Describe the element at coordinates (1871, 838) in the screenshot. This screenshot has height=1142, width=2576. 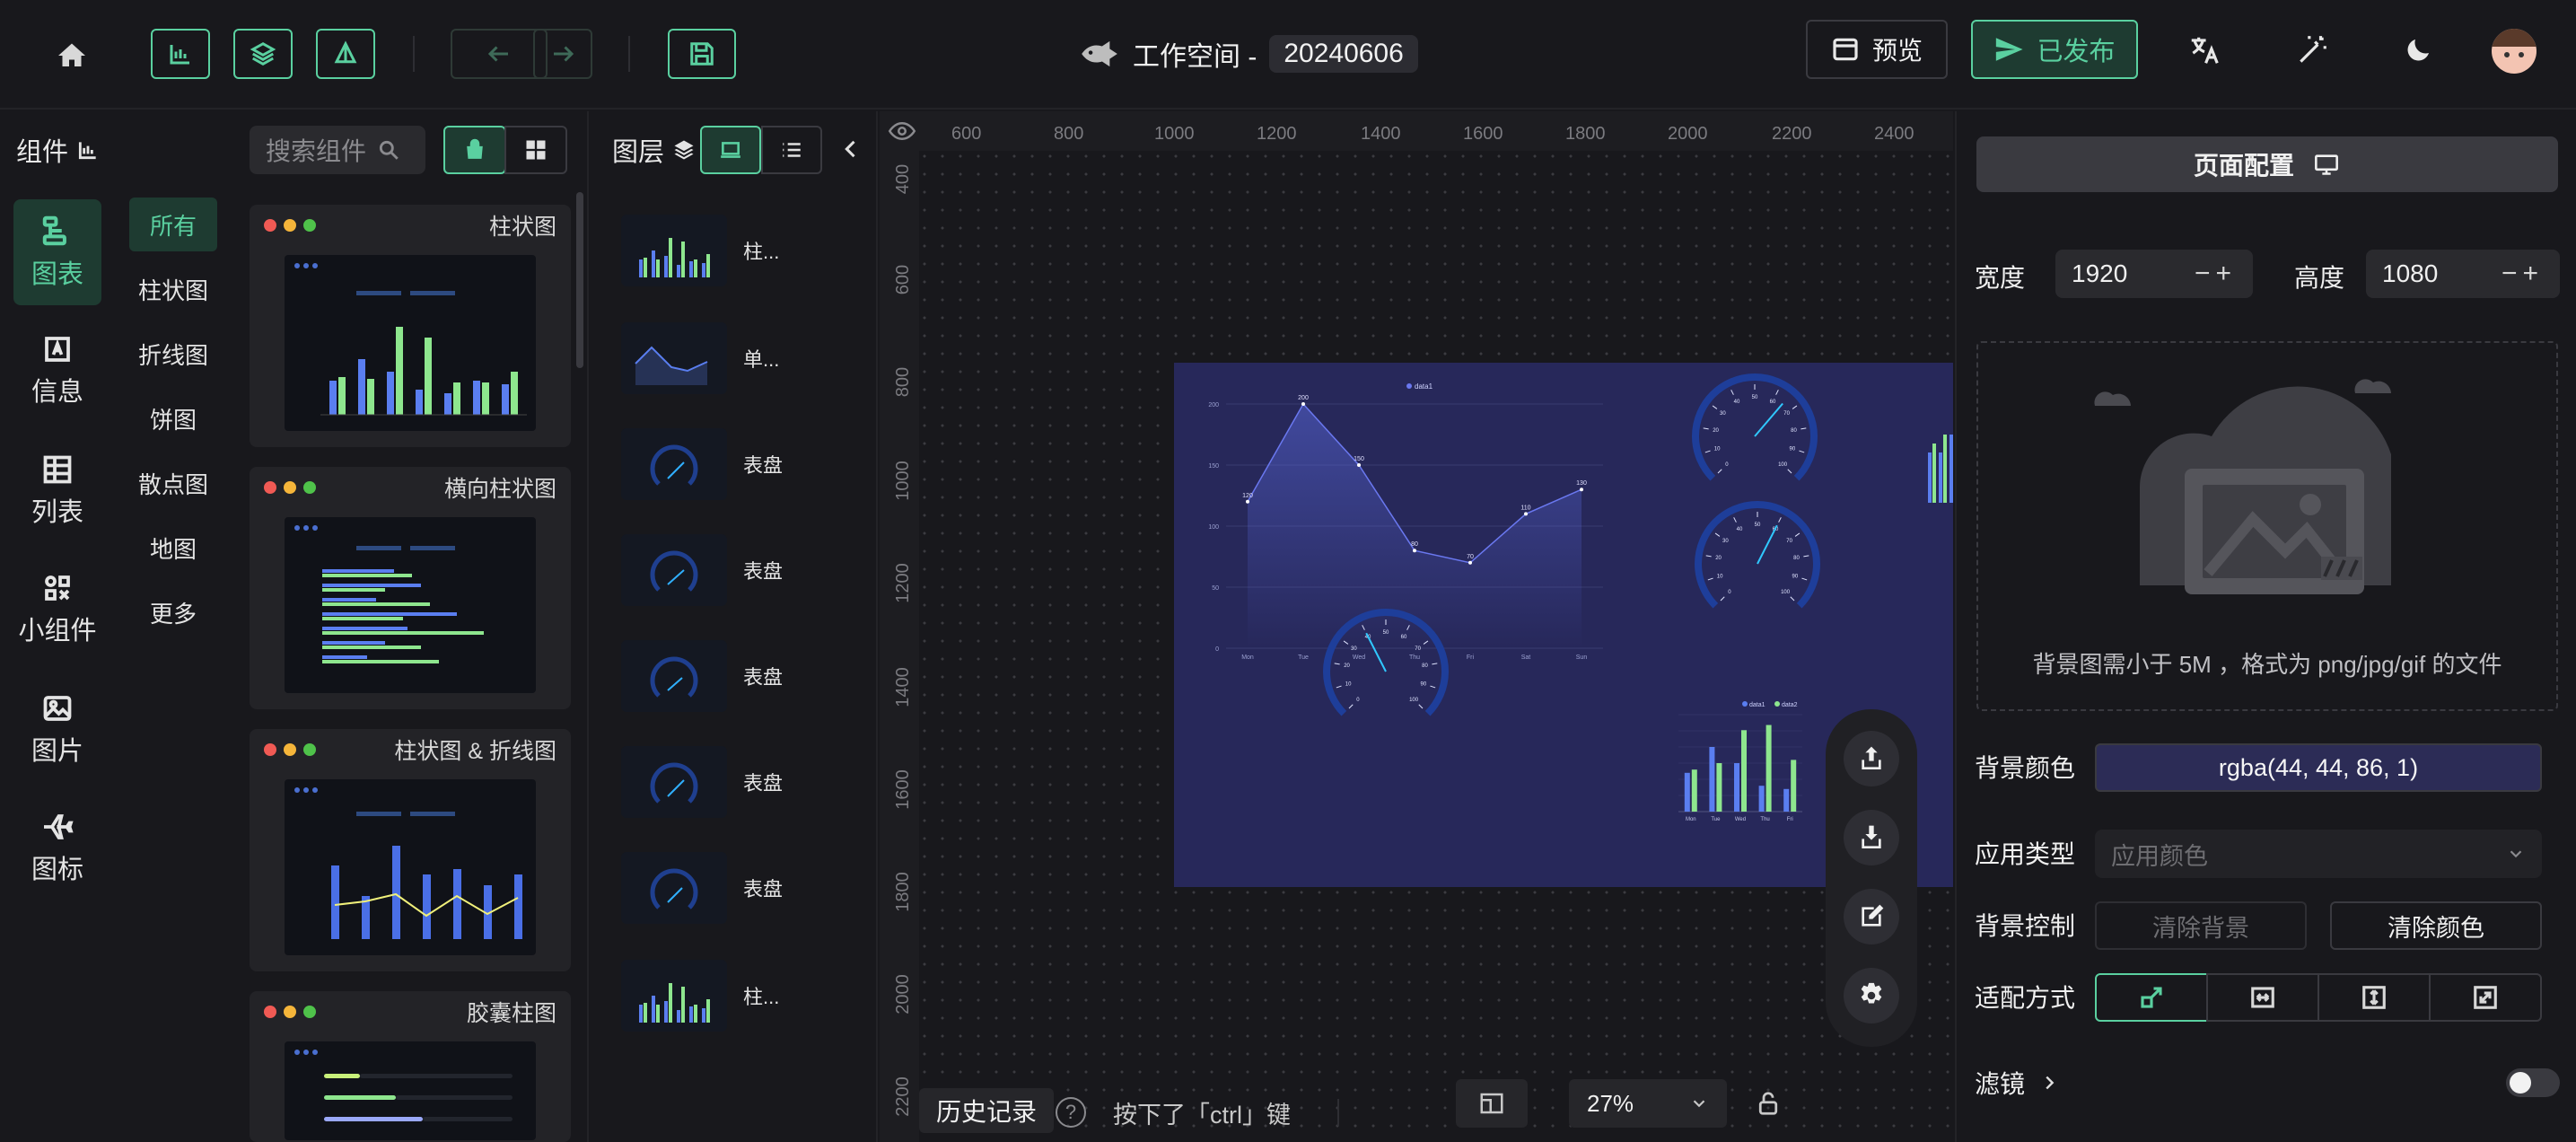
I see `import-icon` at that location.